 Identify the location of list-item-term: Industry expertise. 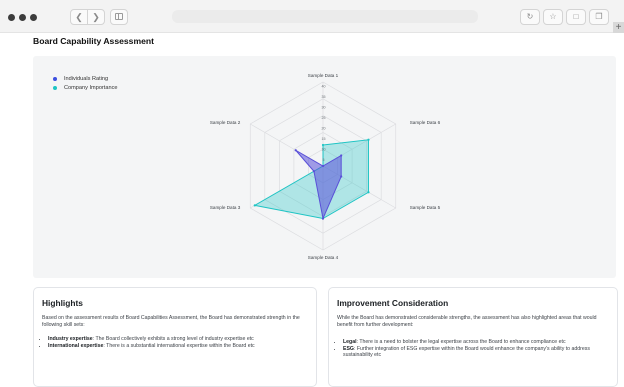
(70, 339).